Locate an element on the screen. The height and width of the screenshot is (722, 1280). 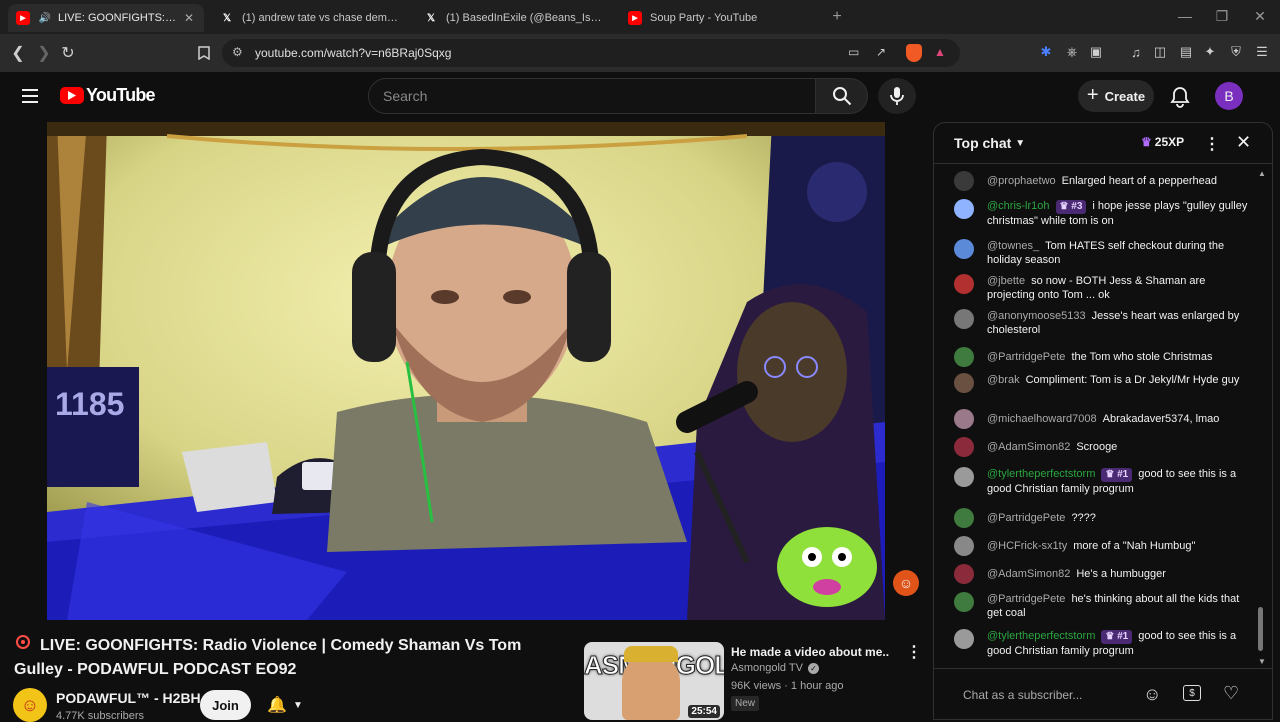
close-window-icon: ✕ is located at coordinates (1260, 16).